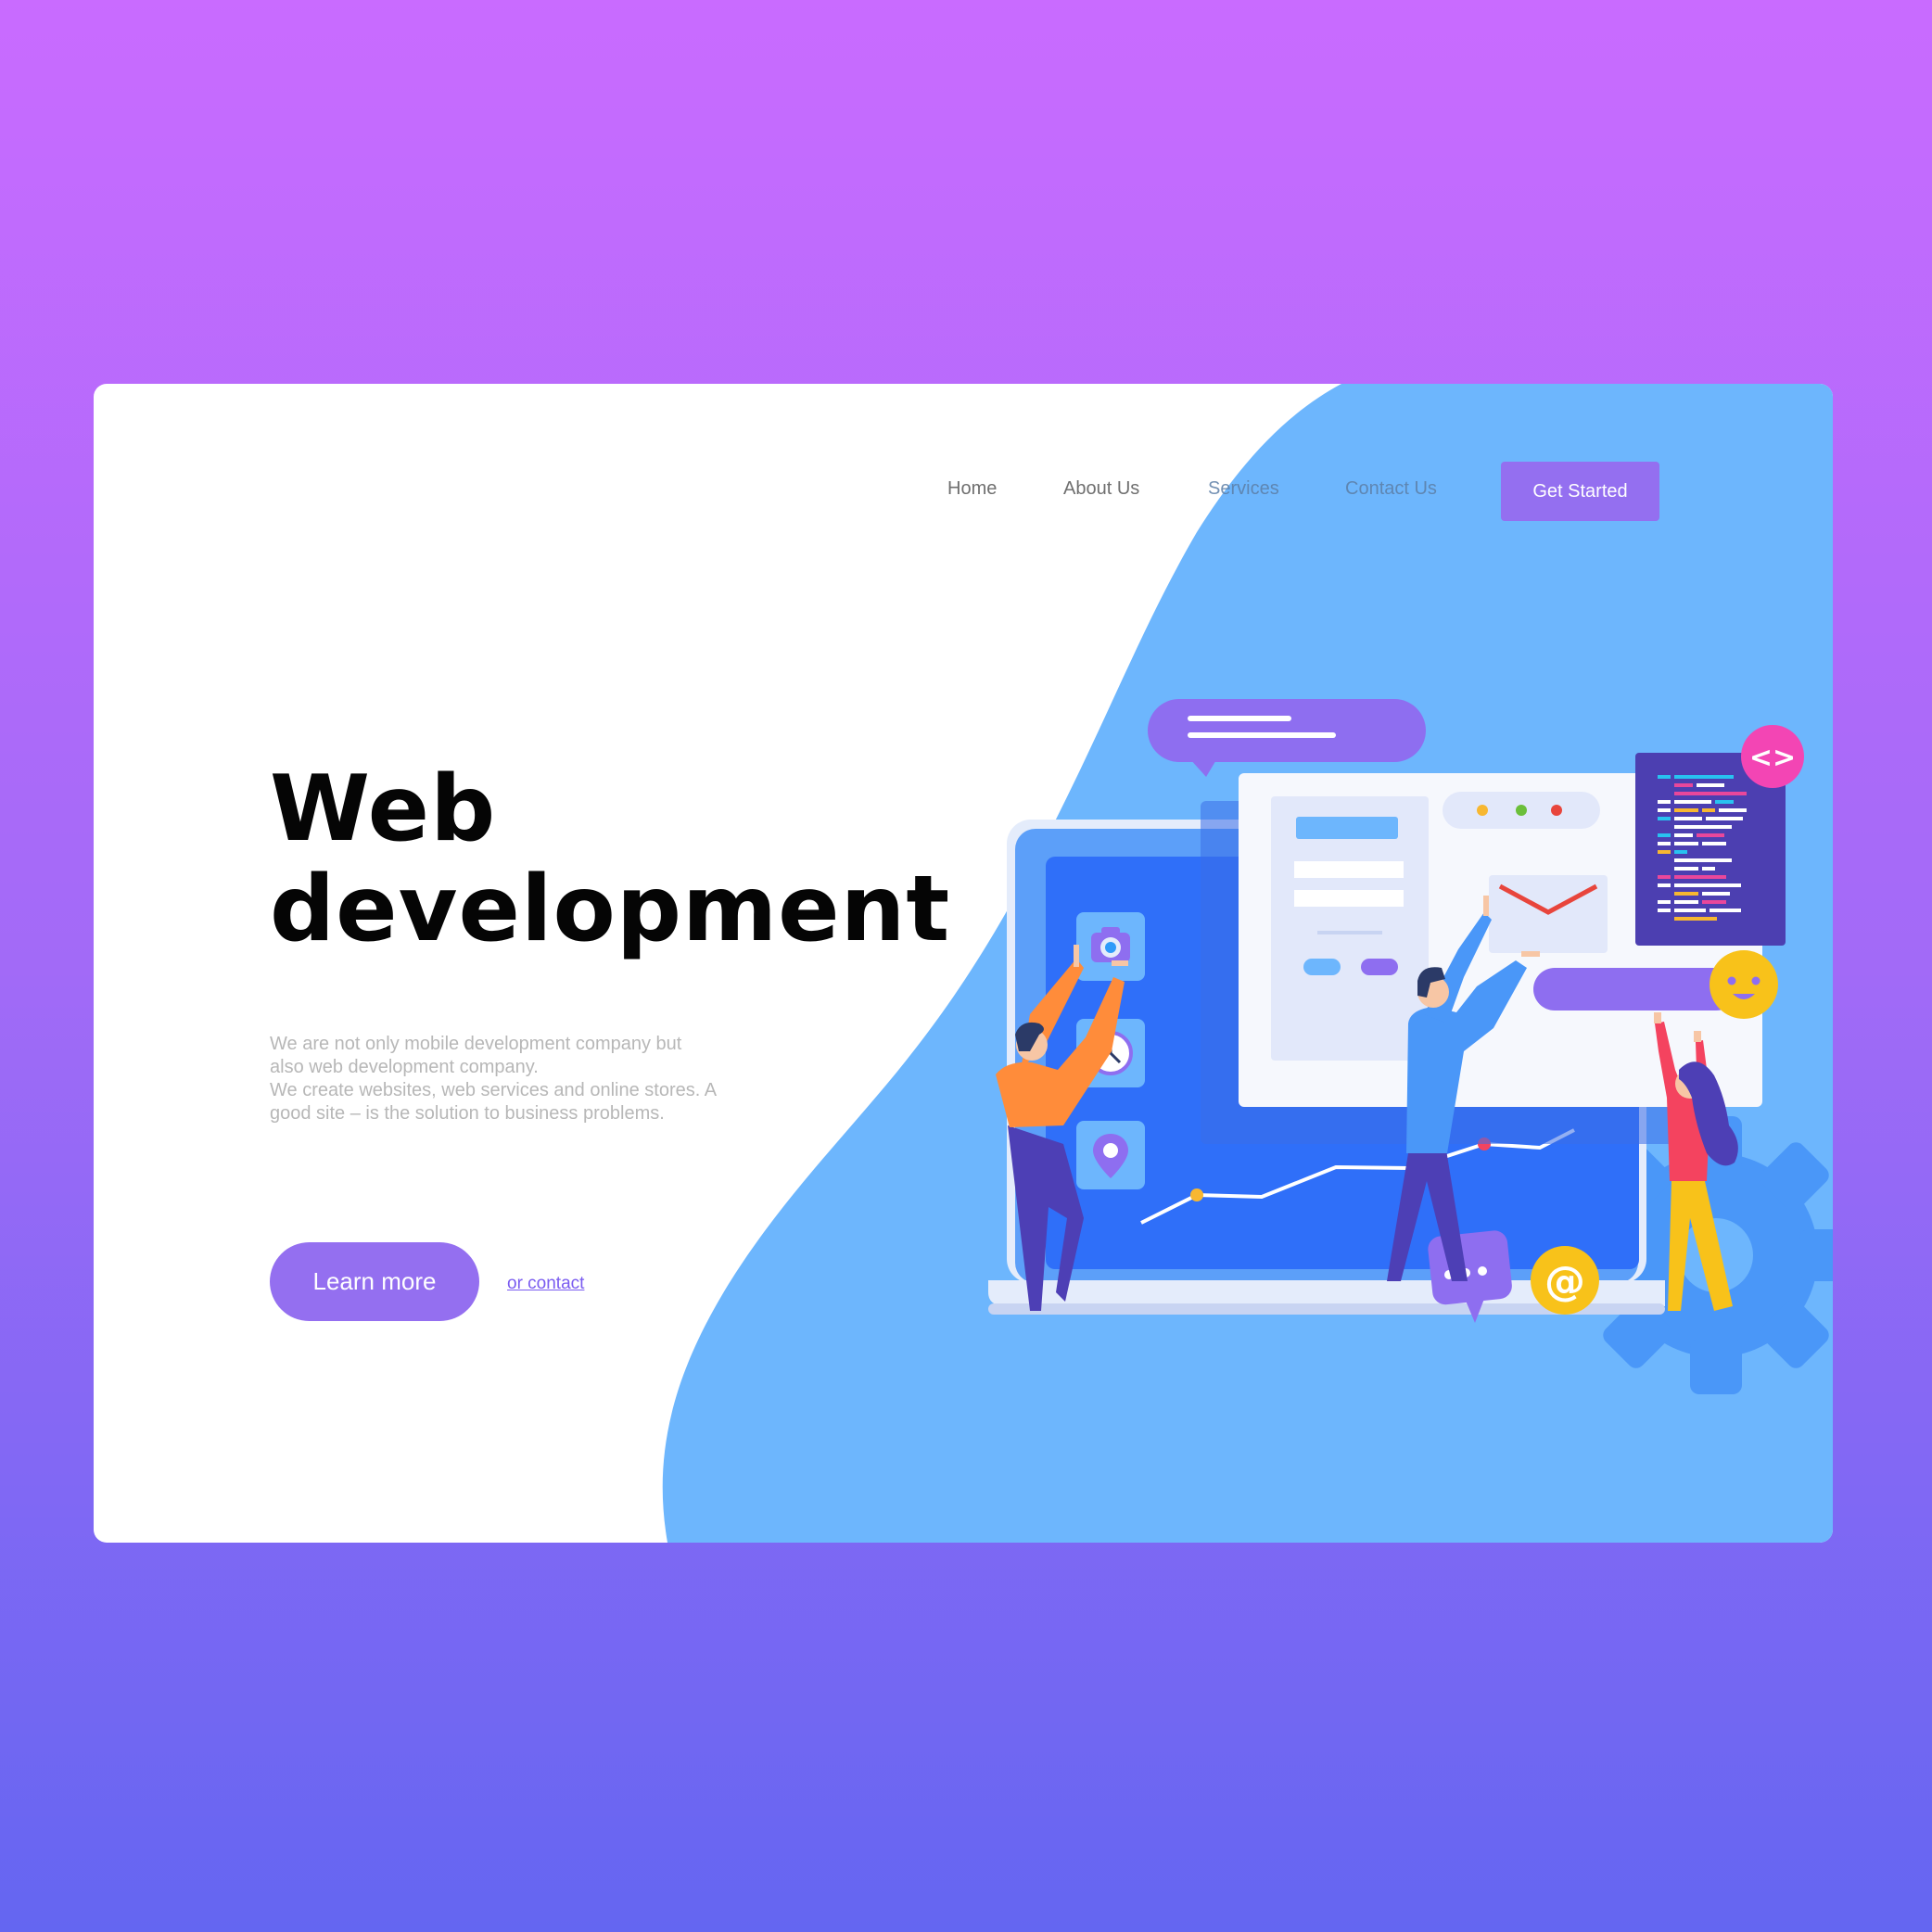  Describe the element at coordinates (404, 1067) in the screenshot. I see `description-line: also web development company.` at that location.